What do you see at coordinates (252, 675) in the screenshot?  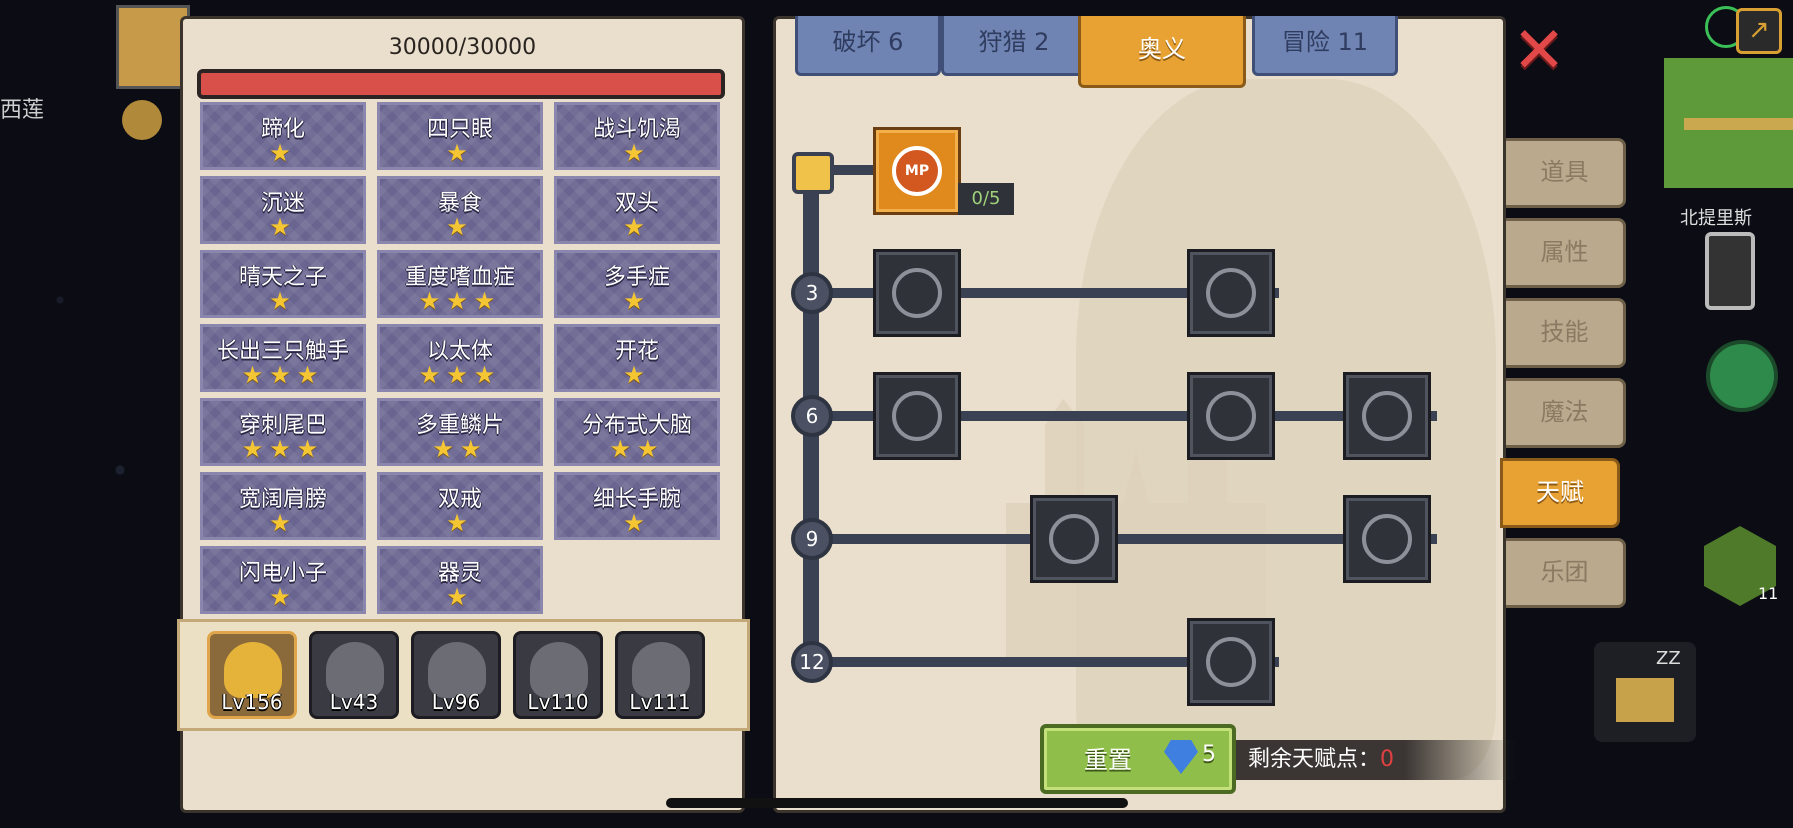 I see `party-member: Lv156` at bounding box center [252, 675].